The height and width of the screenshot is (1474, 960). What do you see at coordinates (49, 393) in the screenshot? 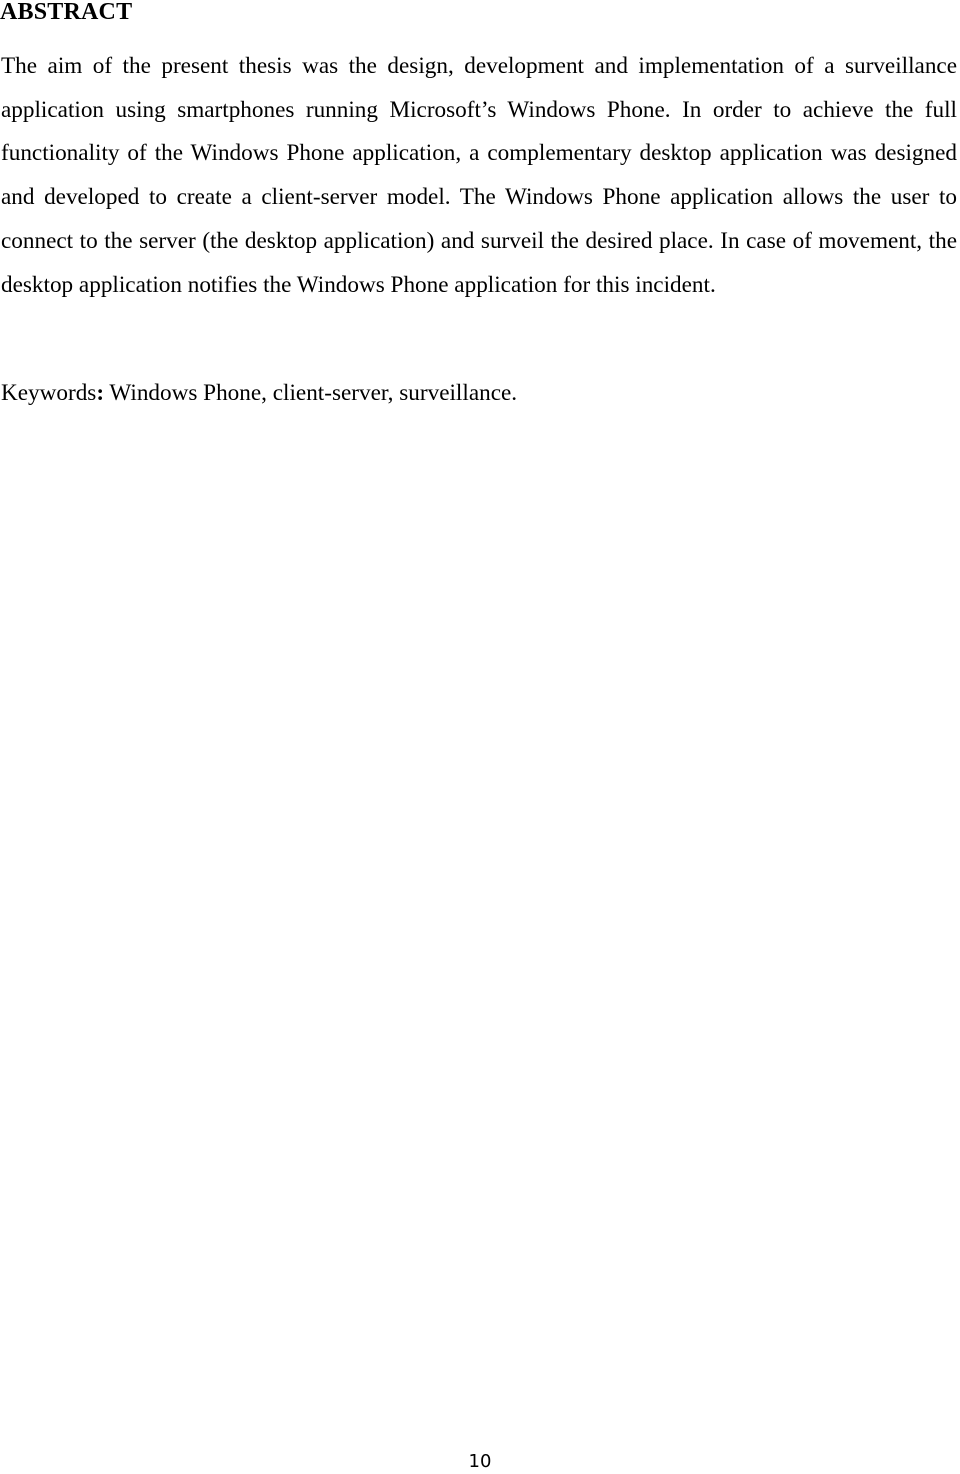
I see `keywords-label: Keywords` at bounding box center [49, 393].